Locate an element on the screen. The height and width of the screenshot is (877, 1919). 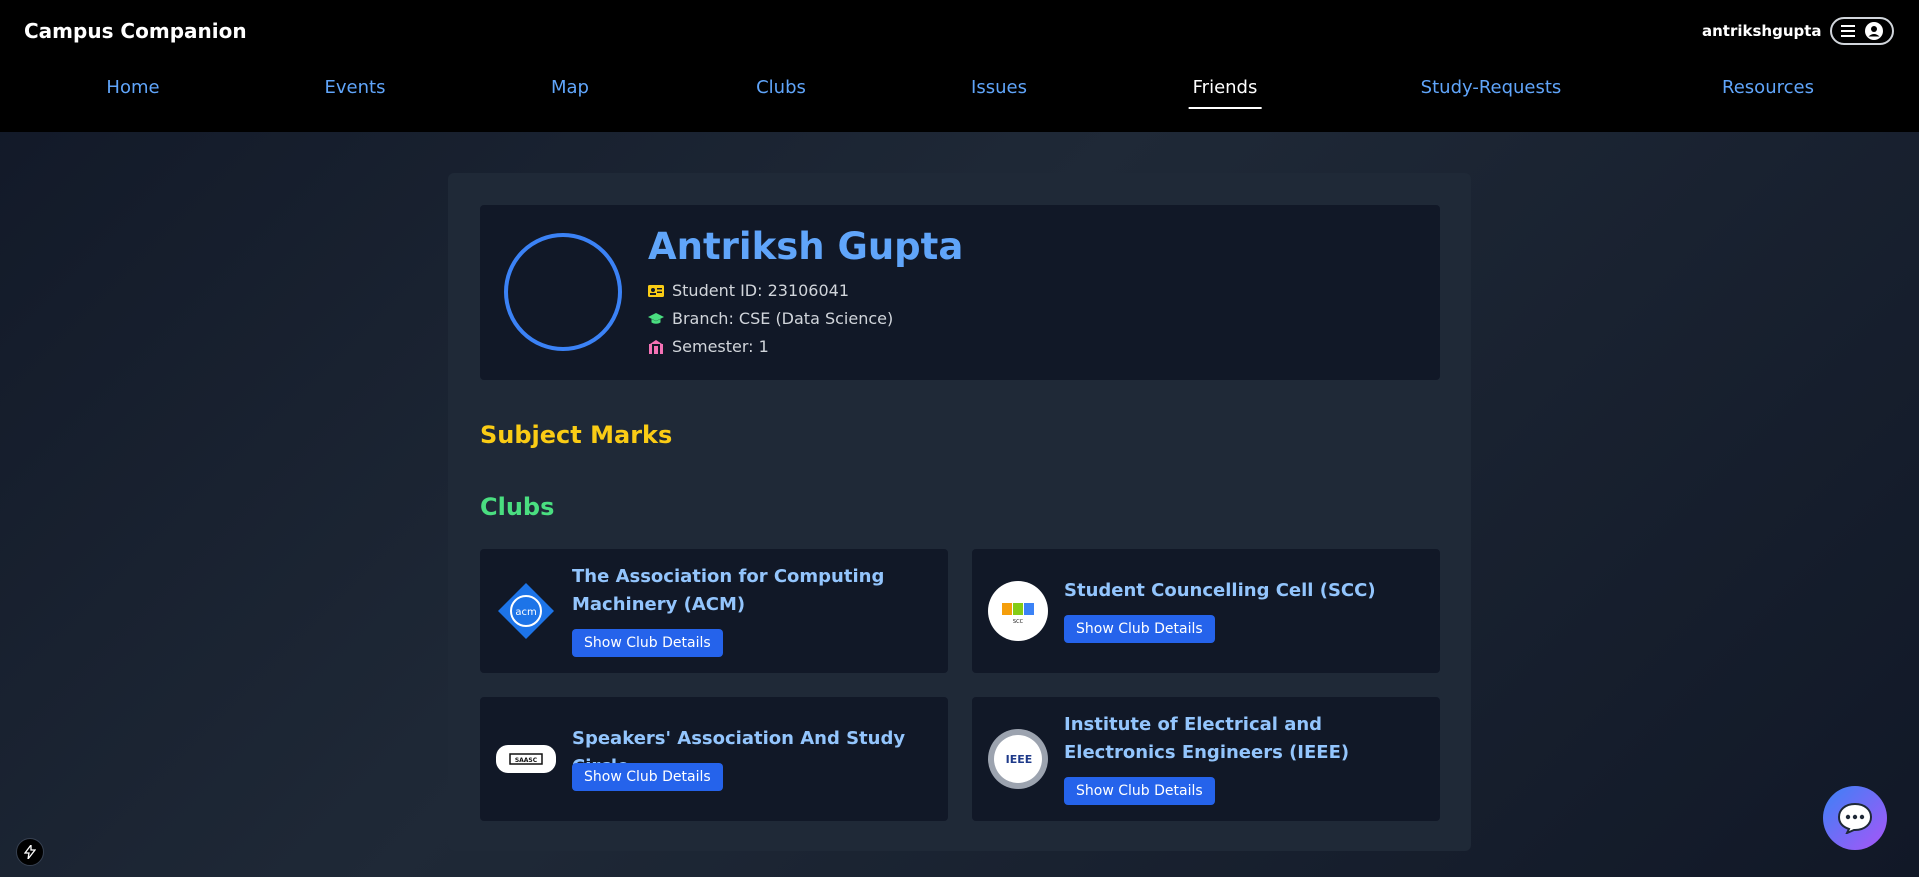
acm-logo-text: acm is located at coordinates (525, 612).